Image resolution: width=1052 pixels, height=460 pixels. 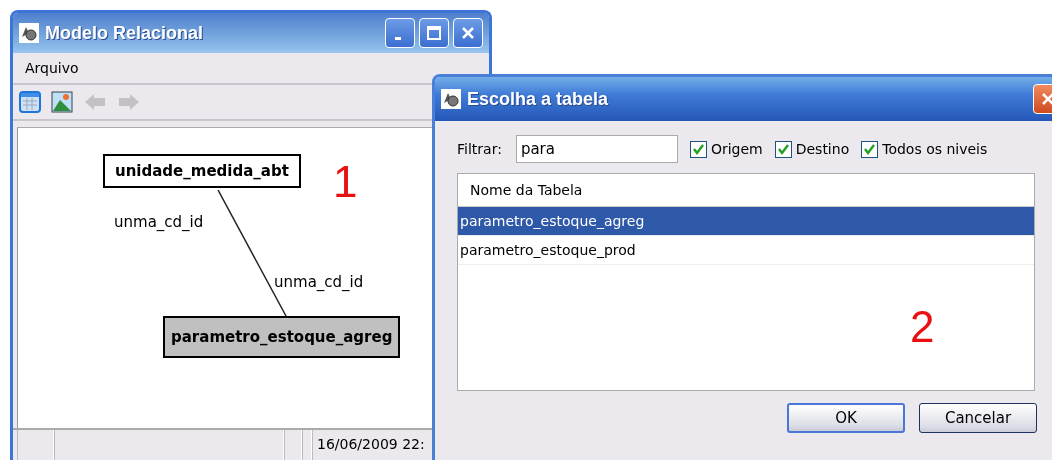 I want to click on filter-label: Filtrar:, so click(x=479, y=149).